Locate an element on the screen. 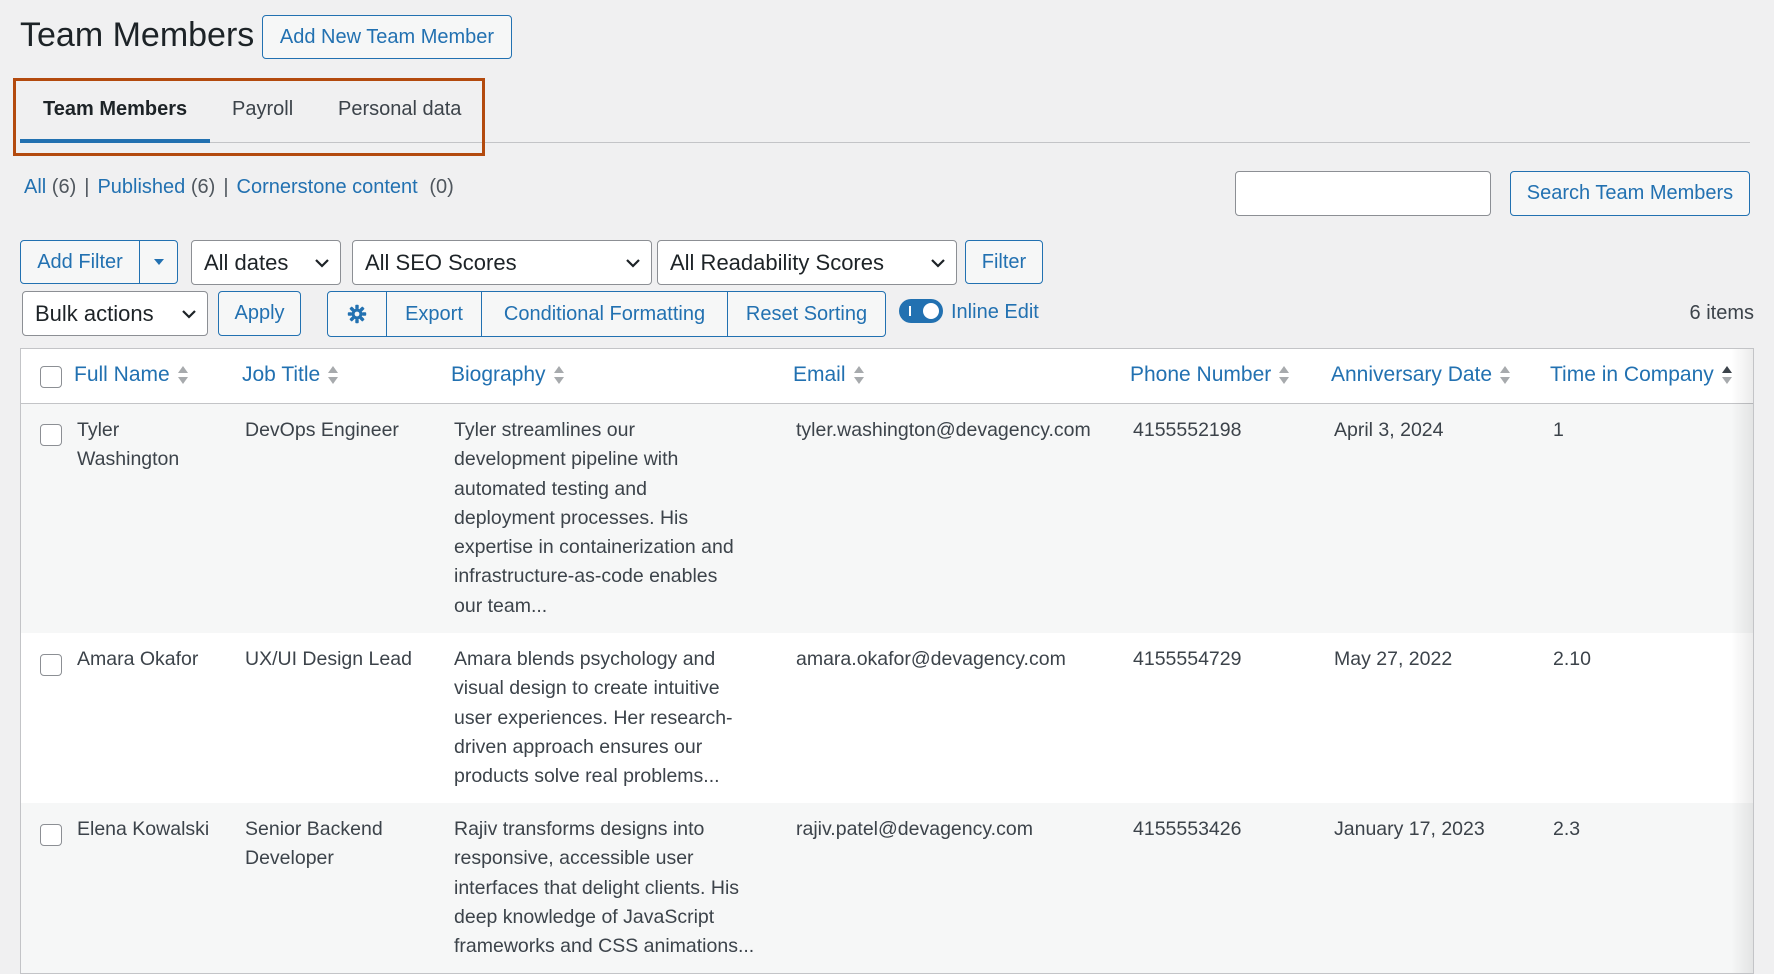  job-line: UX/UI Design Lead is located at coordinates (328, 659).